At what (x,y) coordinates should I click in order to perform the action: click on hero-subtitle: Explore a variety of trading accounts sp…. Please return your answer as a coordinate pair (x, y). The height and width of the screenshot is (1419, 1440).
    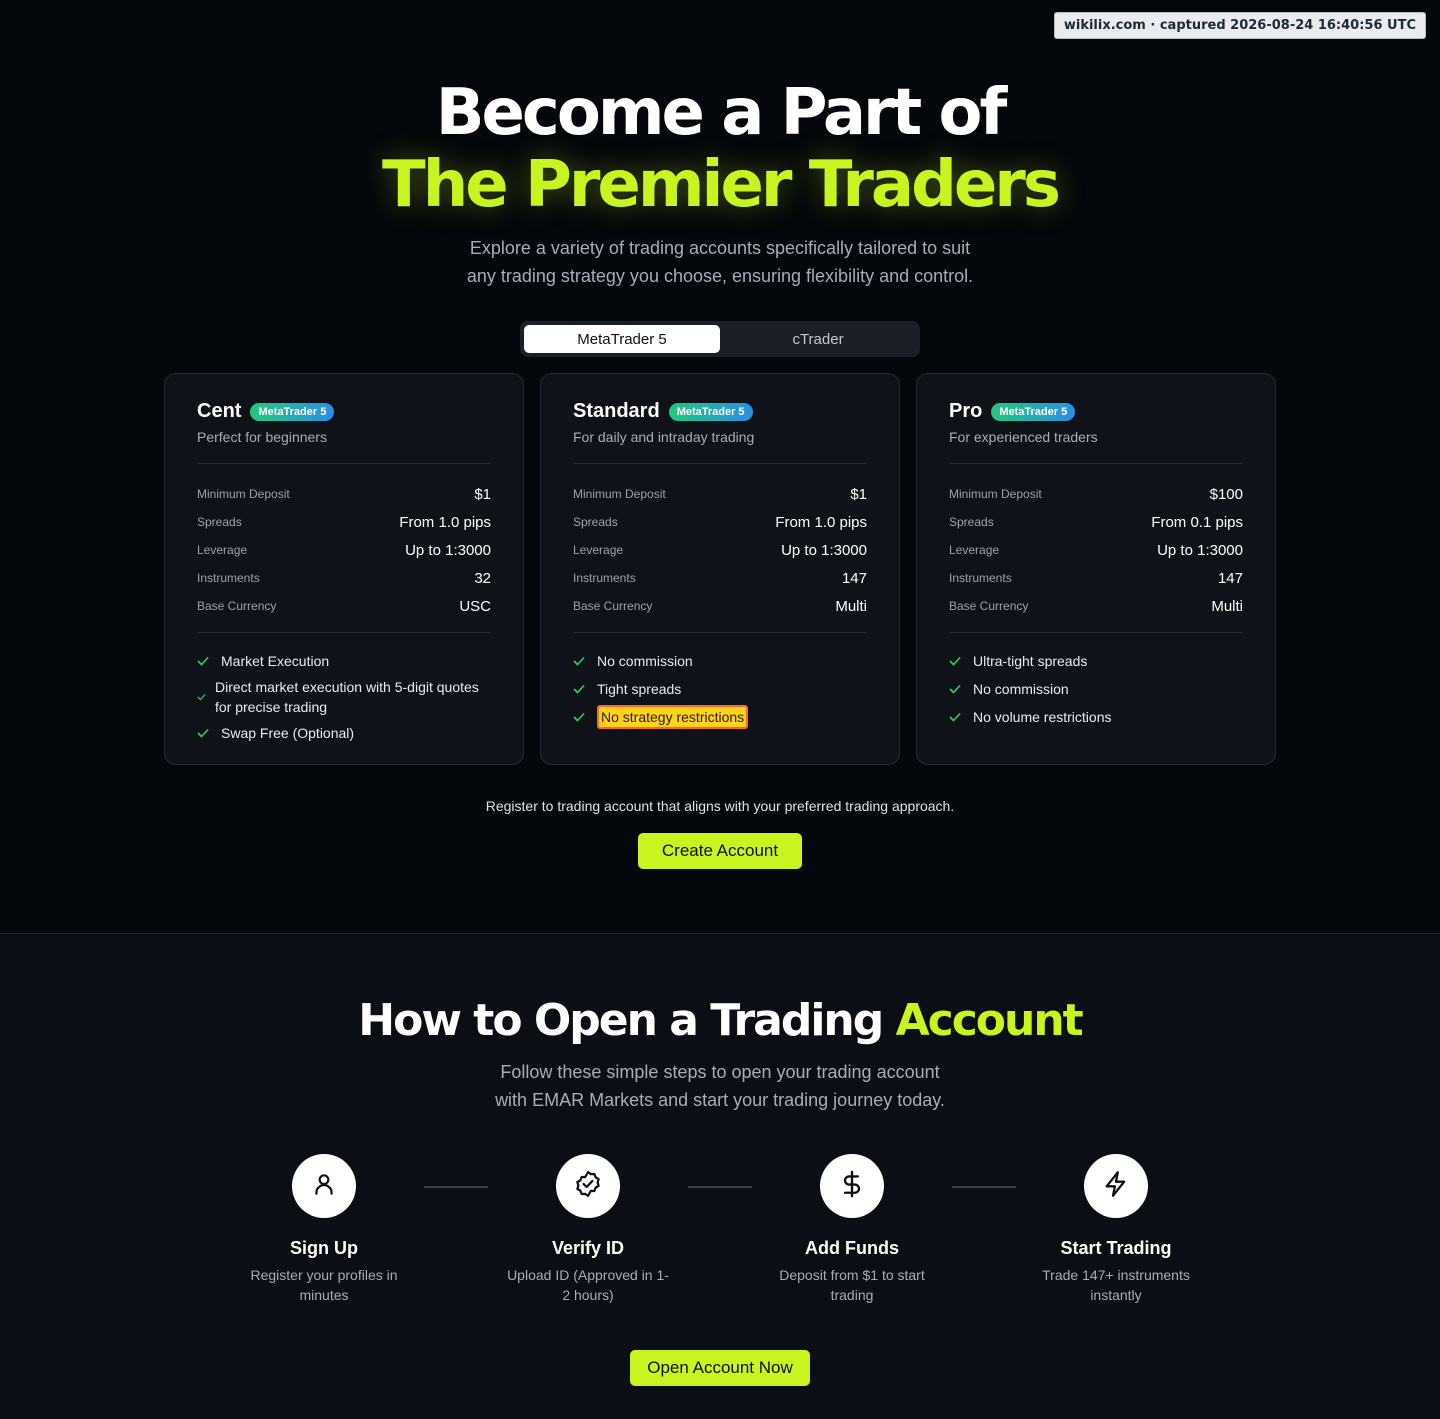
    Looking at the image, I should click on (720, 262).